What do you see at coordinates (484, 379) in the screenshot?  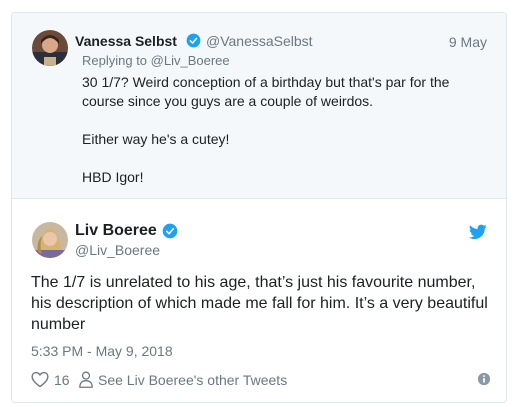 I see `info-icon` at bounding box center [484, 379].